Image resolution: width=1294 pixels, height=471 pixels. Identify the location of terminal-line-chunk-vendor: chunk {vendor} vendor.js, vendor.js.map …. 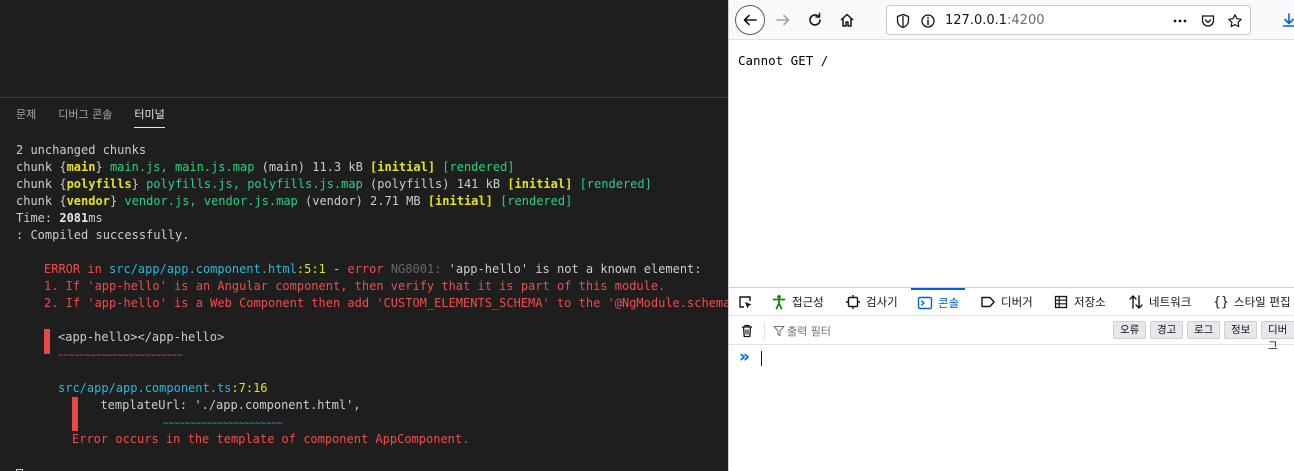
(294, 201).